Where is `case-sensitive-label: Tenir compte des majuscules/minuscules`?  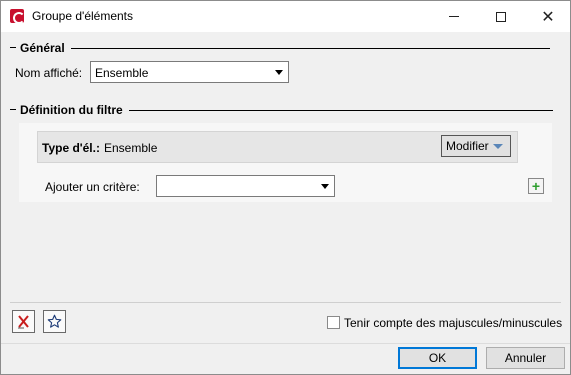 case-sensitive-label: Tenir compte des majuscules/minuscules is located at coordinates (453, 323).